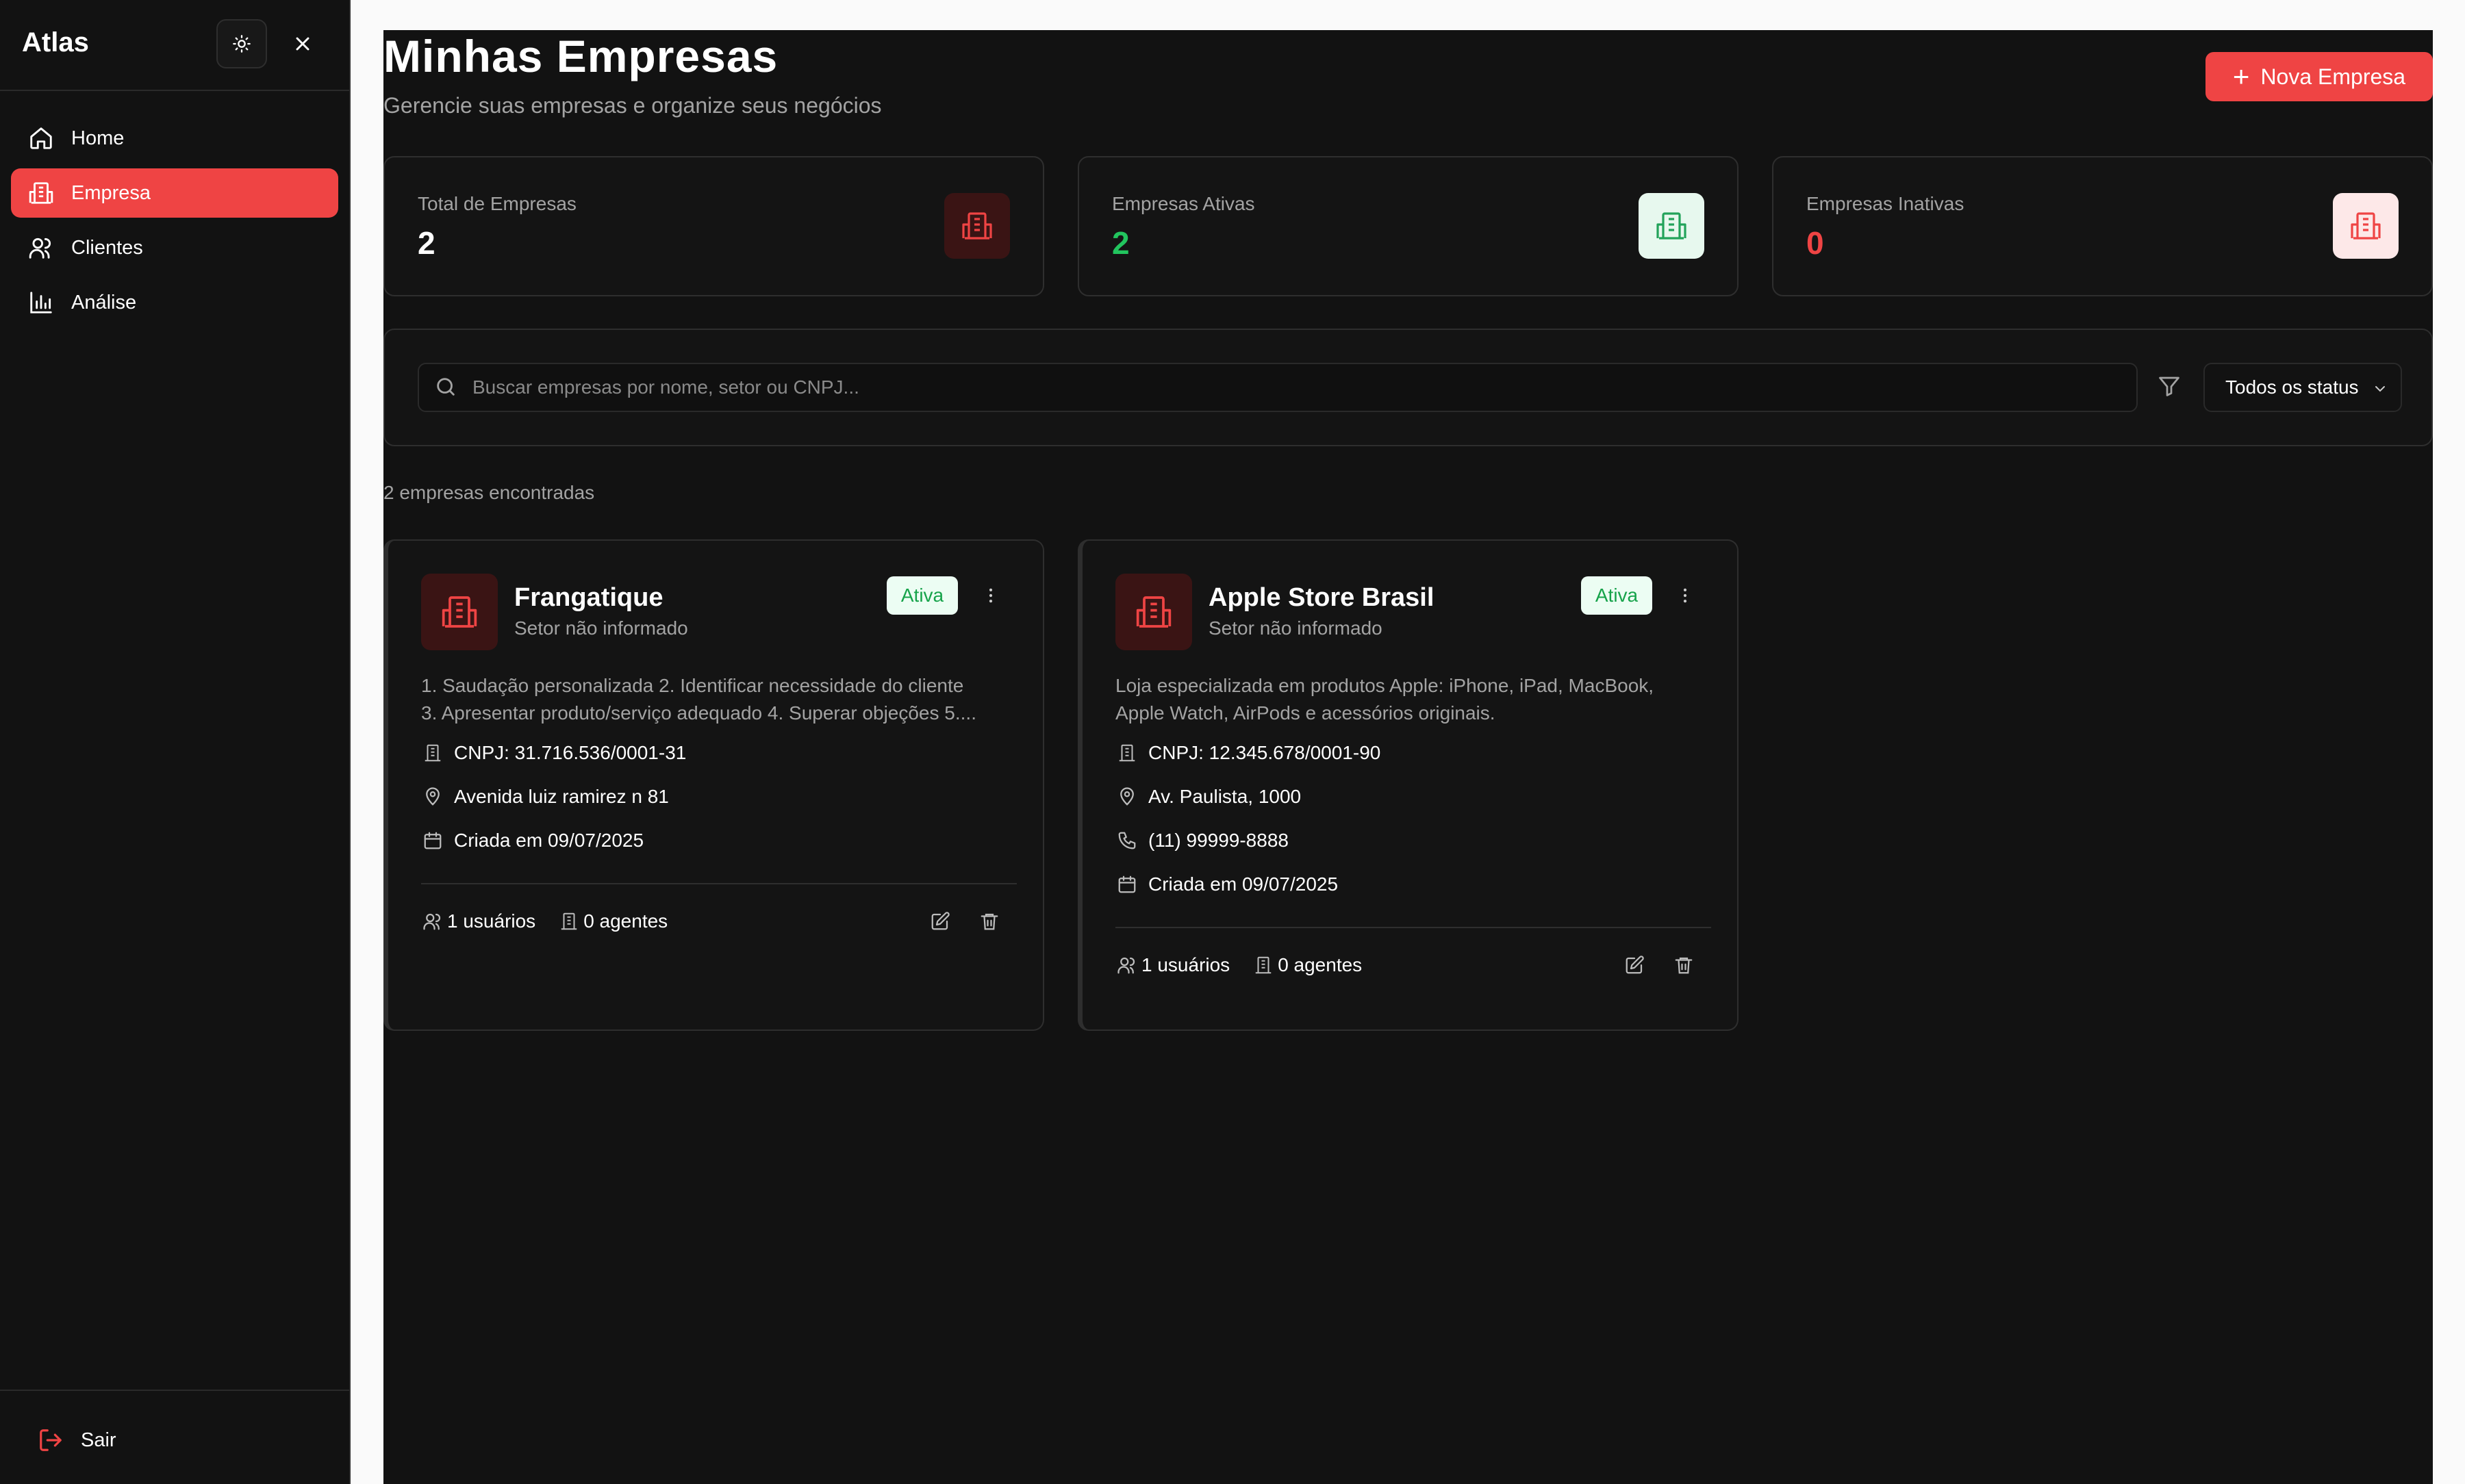  I want to click on sidebar-footer: Sair, so click(174, 1437).